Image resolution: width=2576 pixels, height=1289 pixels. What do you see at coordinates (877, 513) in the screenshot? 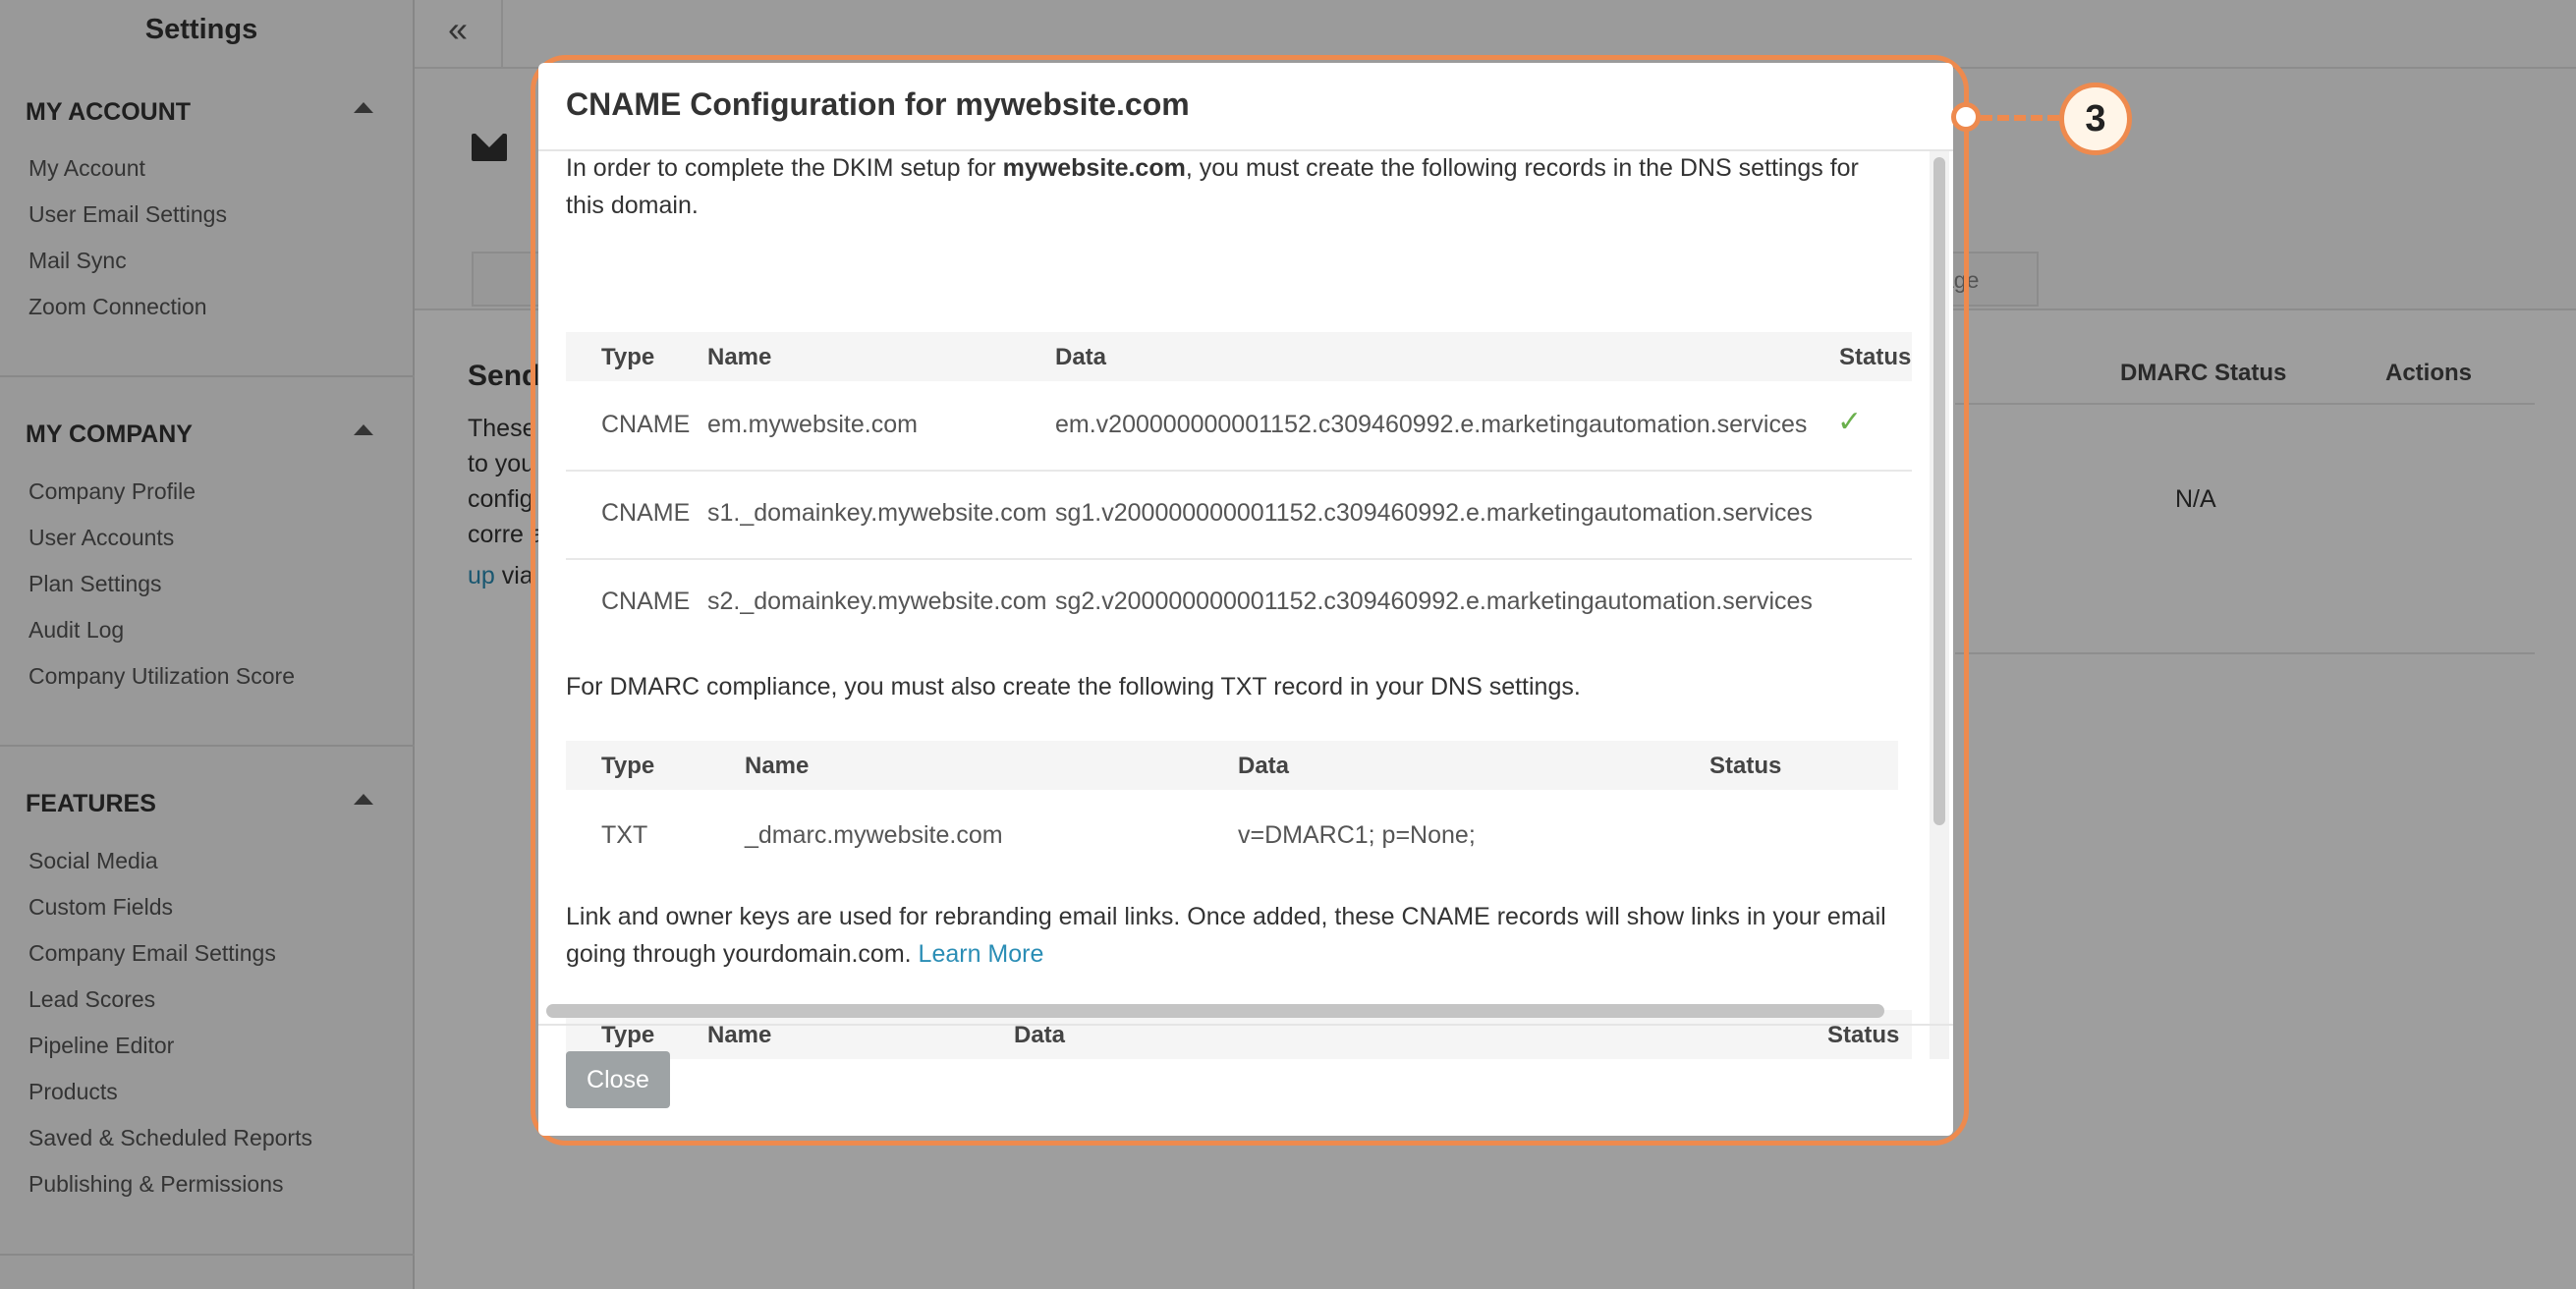
I see `row-name: s1._domainkey.mywebsite.com` at bounding box center [877, 513].